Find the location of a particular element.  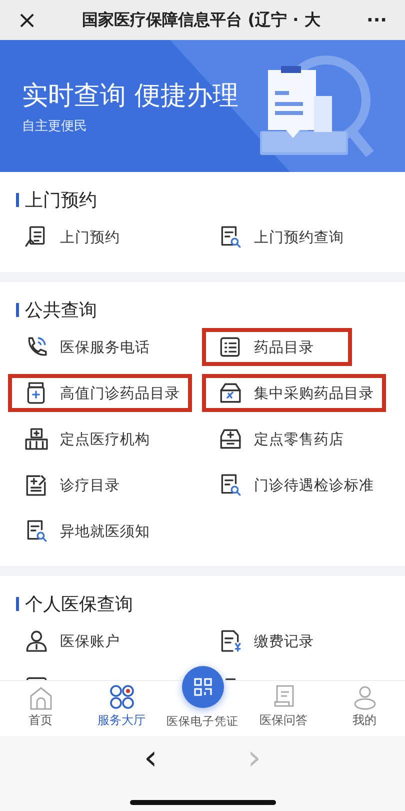

service-item: 异地就医须知 is located at coordinates (85, 531).